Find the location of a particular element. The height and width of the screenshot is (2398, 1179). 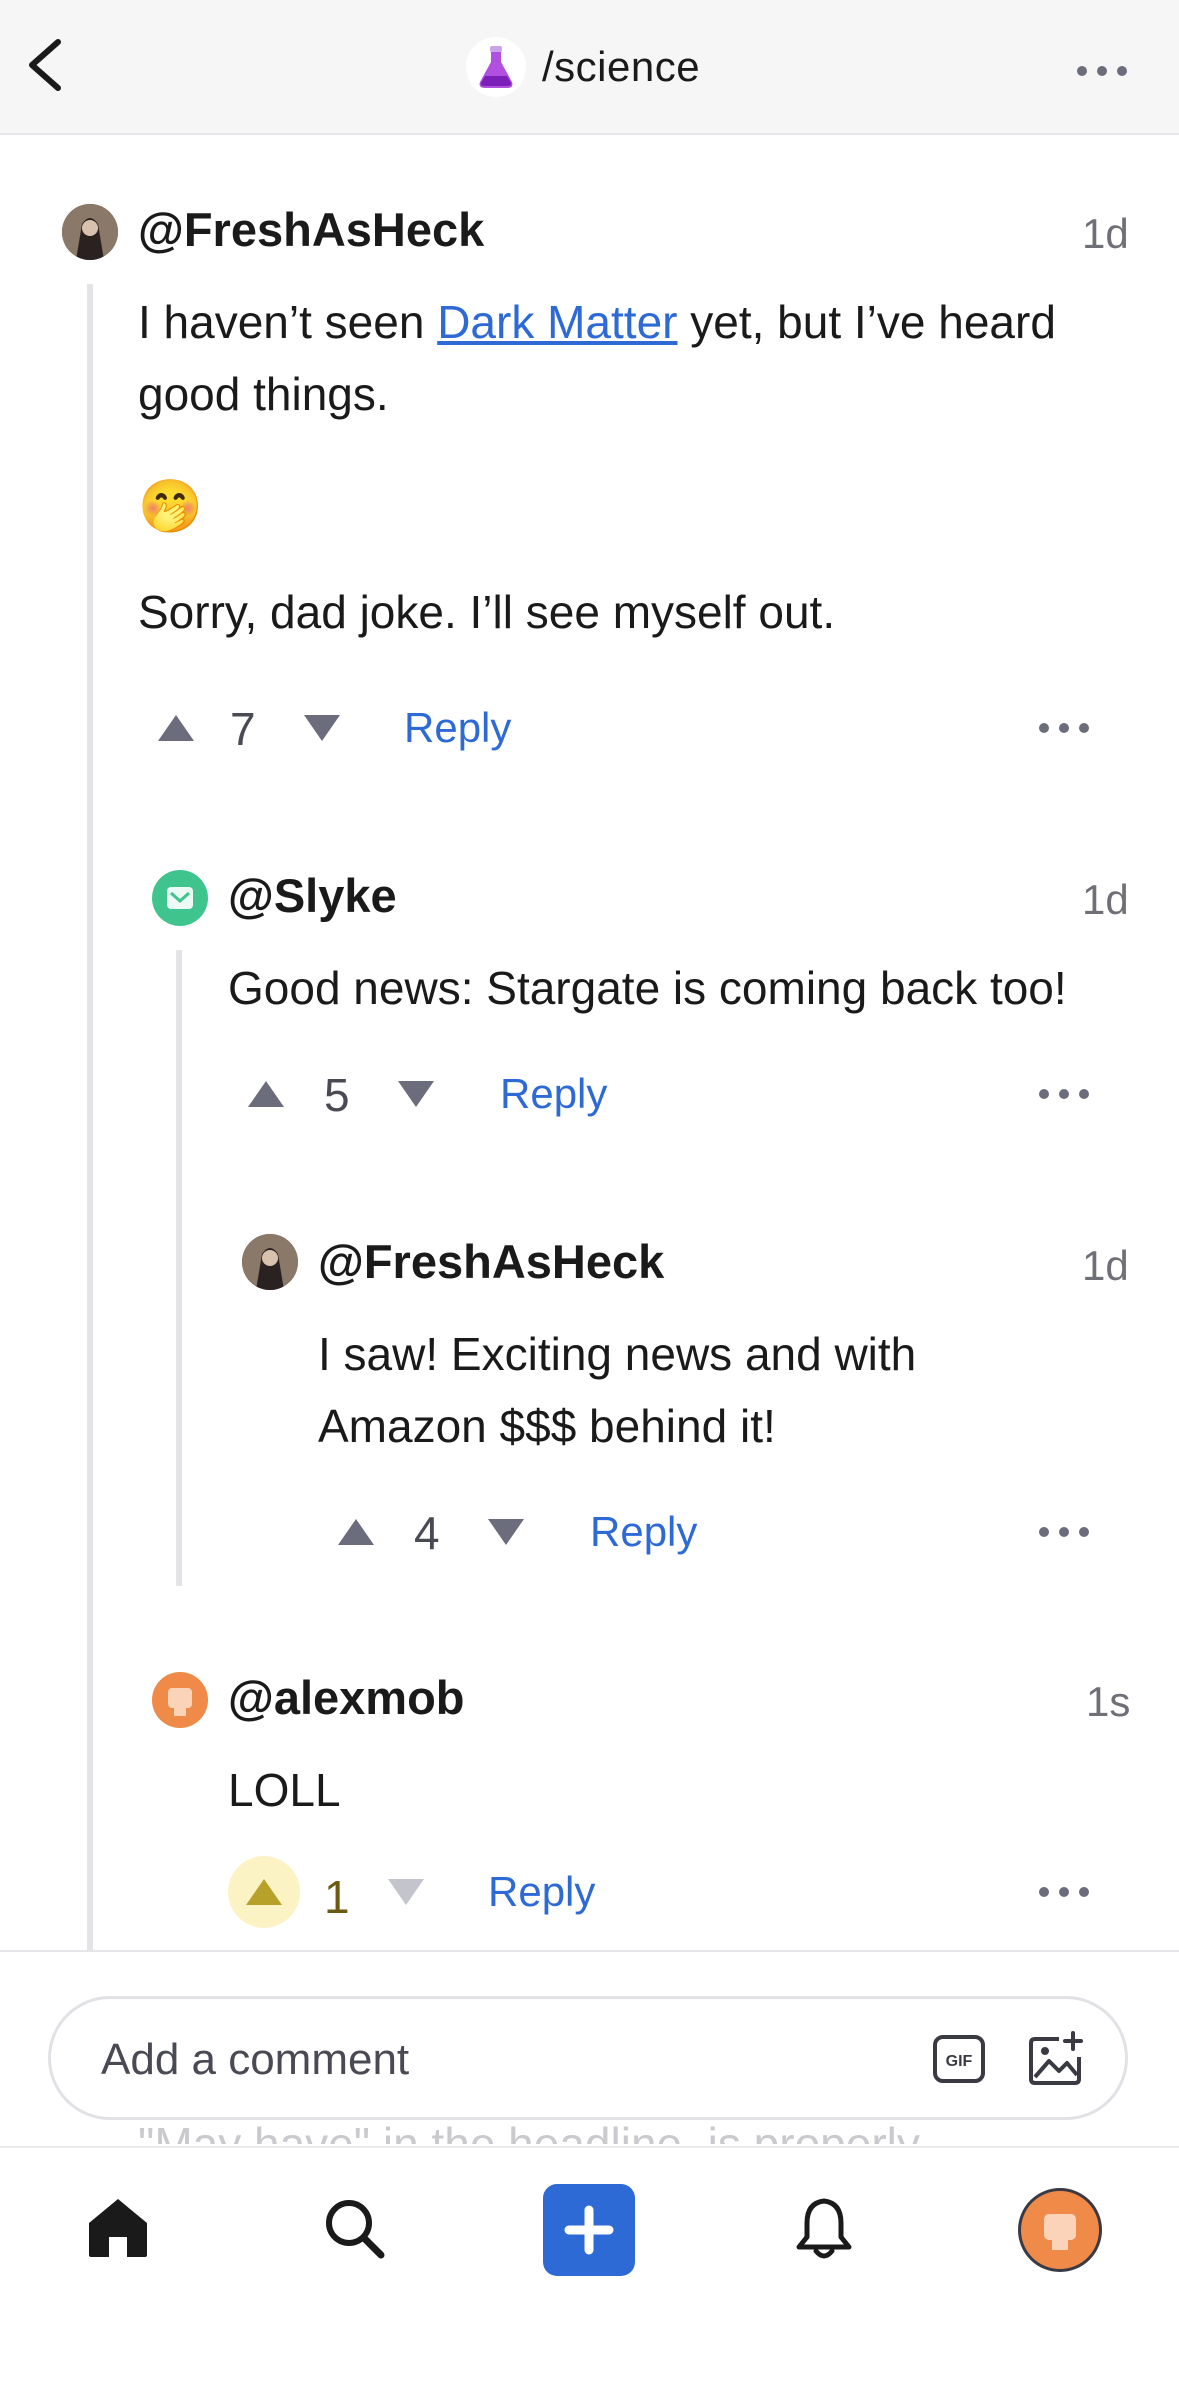

home-icon is located at coordinates (118, 2228).